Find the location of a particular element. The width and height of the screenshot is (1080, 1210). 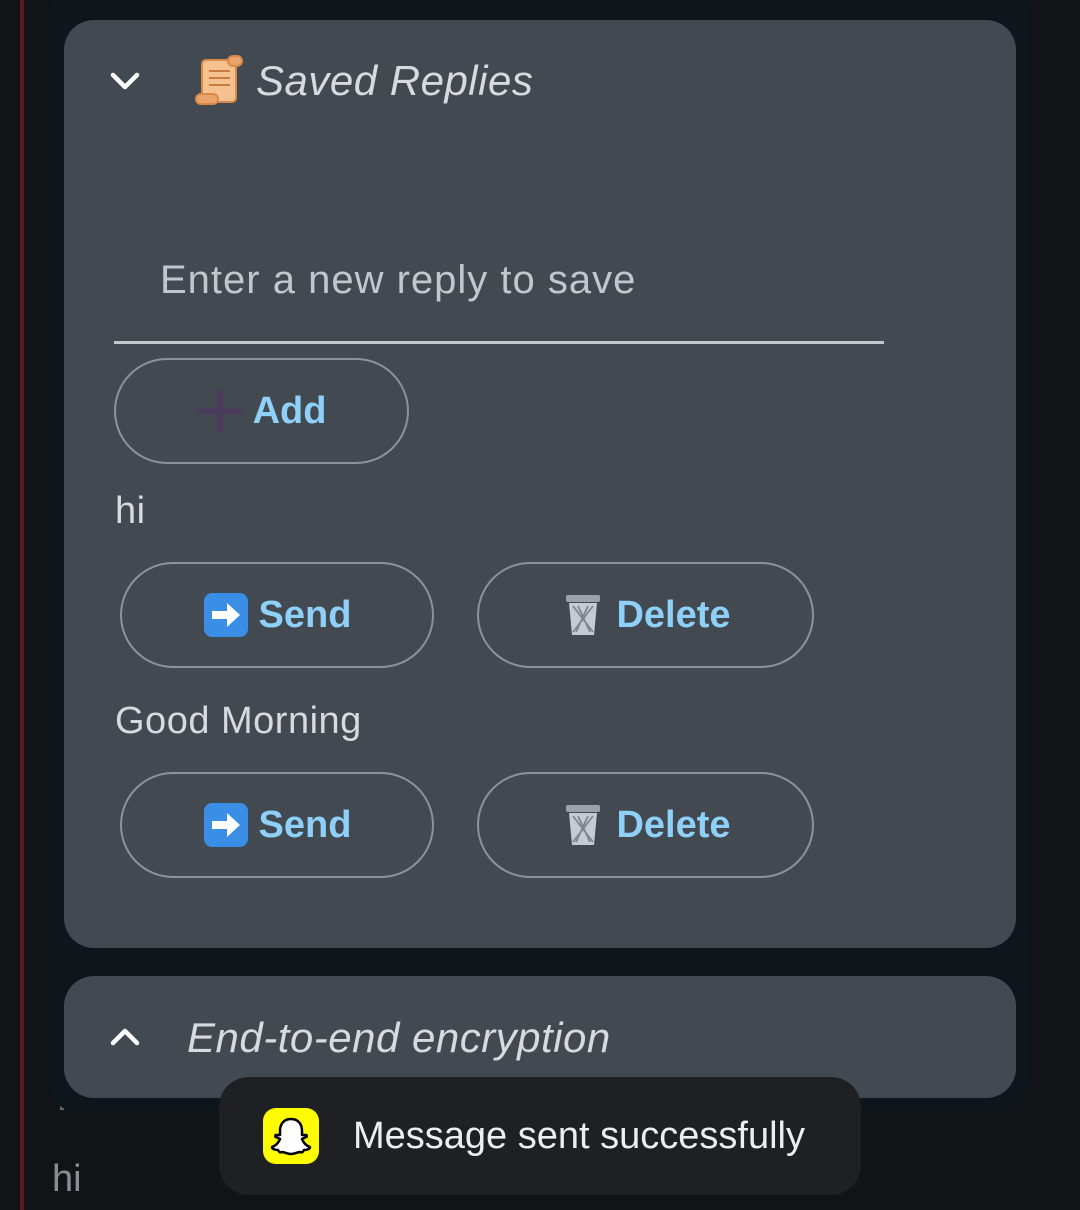

scroll-icon is located at coordinates (218, 81).